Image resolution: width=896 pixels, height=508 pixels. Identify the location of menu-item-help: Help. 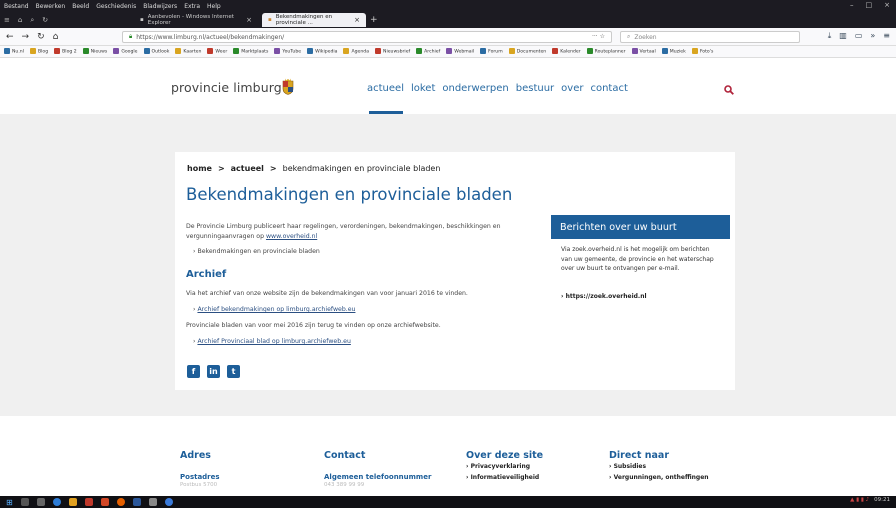
(214, 6).